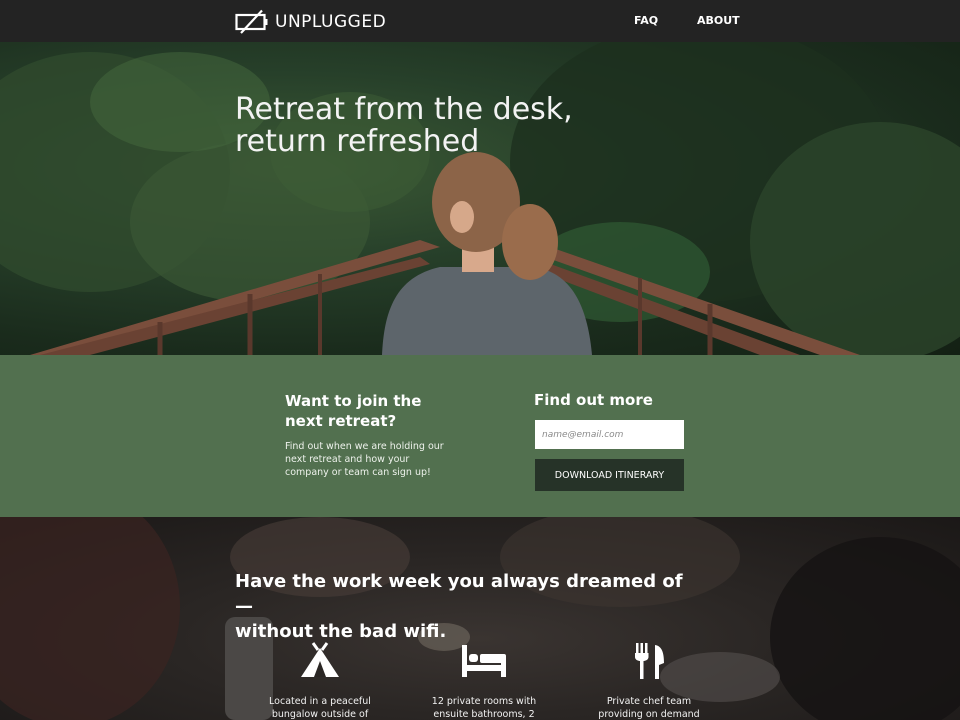  Describe the element at coordinates (718, 20) in the screenshot. I see `nav-link-about: ABOUT` at that location.